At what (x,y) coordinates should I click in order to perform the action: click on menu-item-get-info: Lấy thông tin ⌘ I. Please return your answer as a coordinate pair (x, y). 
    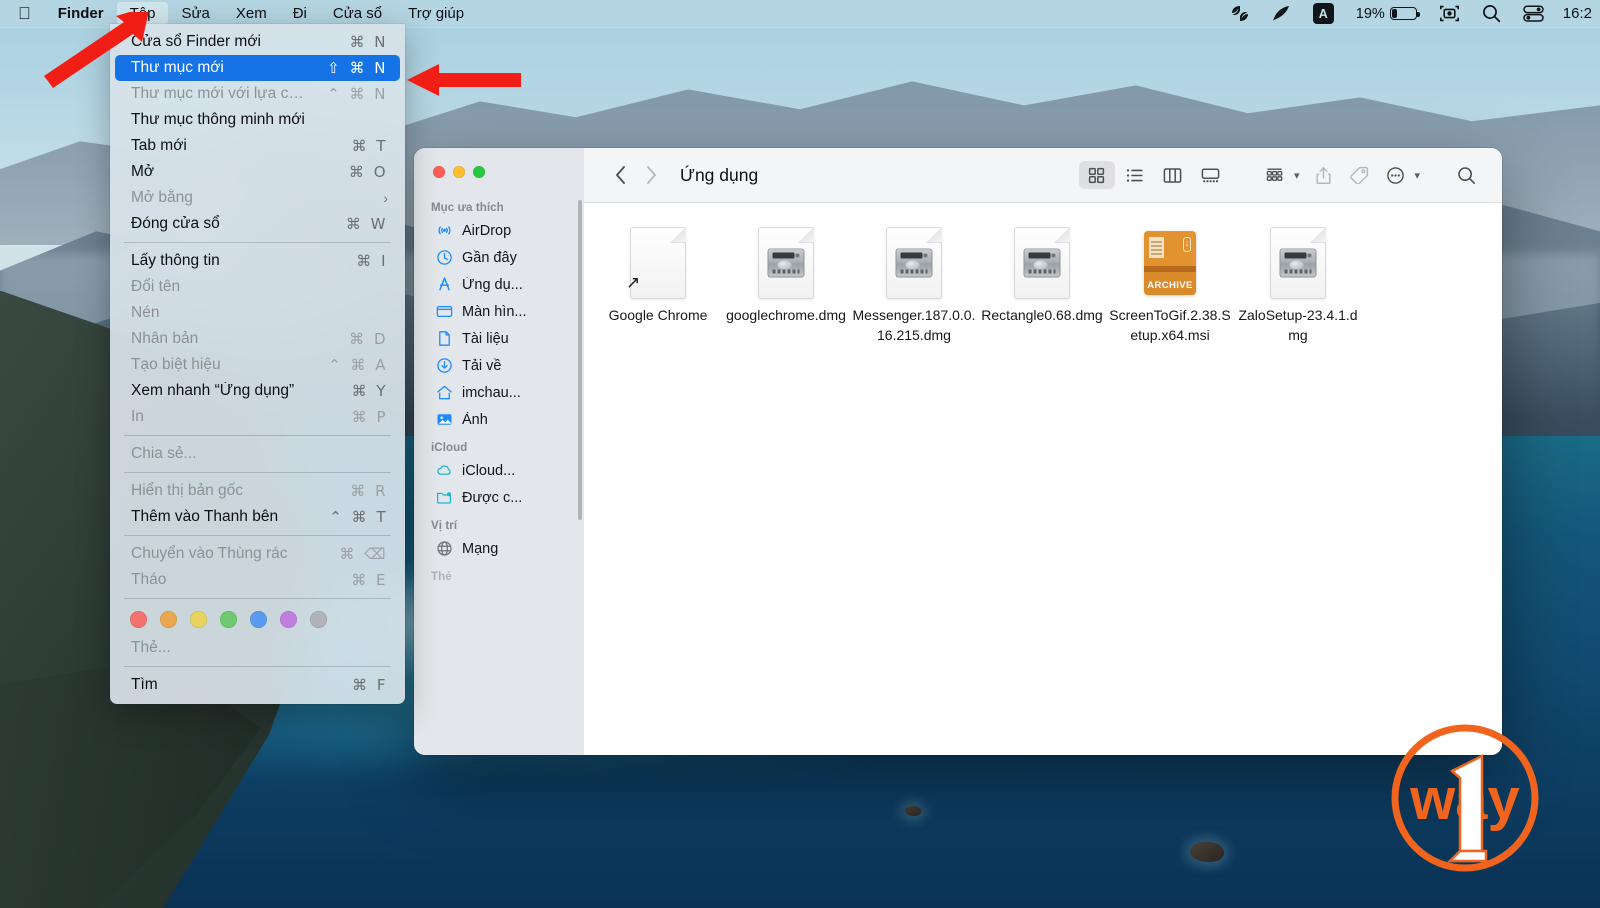
    Looking at the image, I should click on (257, 261).